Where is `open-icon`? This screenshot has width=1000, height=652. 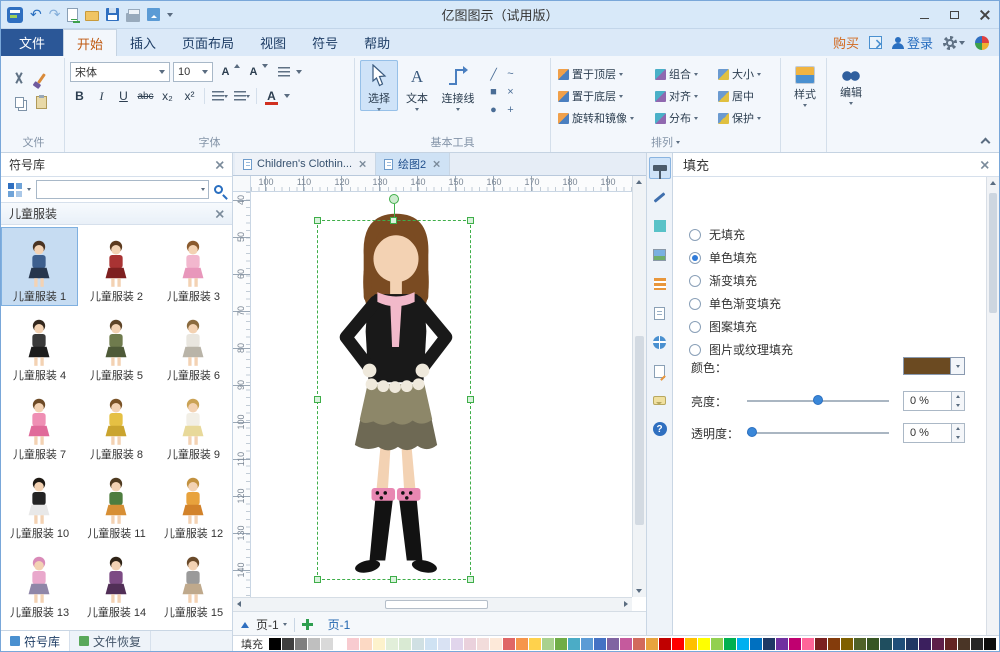
open-icon is located at coordinates (92, 16).